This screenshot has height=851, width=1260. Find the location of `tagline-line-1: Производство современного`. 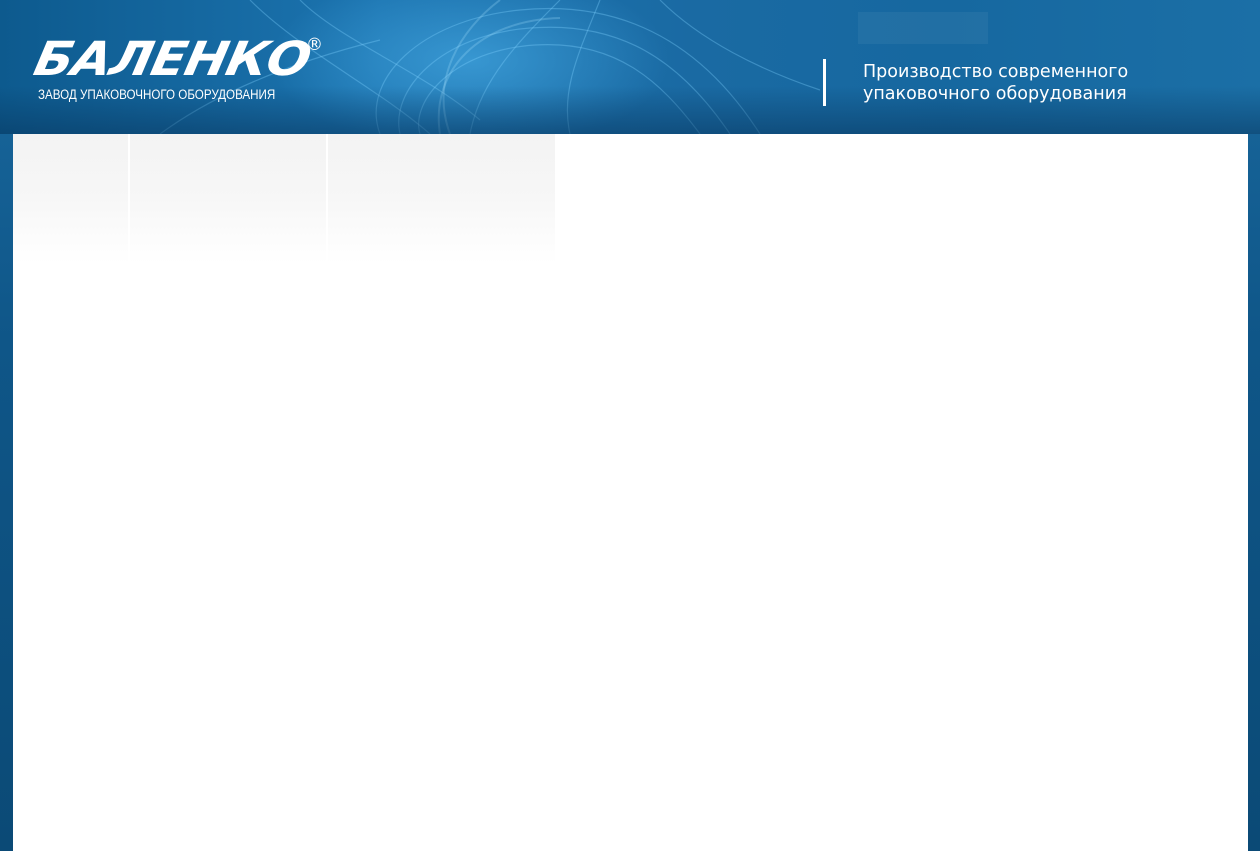

tagline-line-1: Производство современного is located at coordinates (996, 72).